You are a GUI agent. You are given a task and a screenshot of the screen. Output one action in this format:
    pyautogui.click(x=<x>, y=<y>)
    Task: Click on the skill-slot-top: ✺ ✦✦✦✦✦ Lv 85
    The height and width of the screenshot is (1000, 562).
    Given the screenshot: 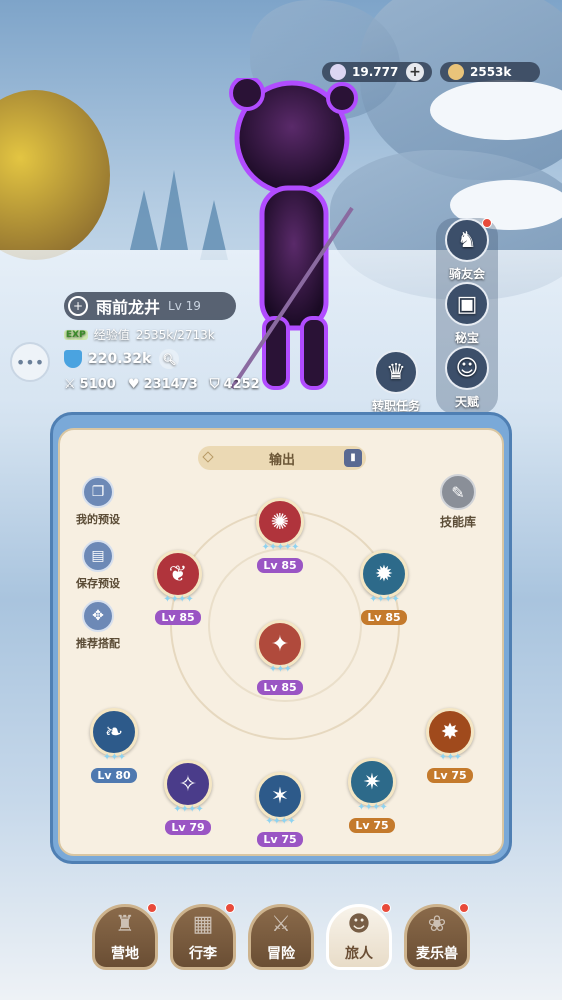 What is the action you would take?
    pyautogui.click(x=280, y=535)
    